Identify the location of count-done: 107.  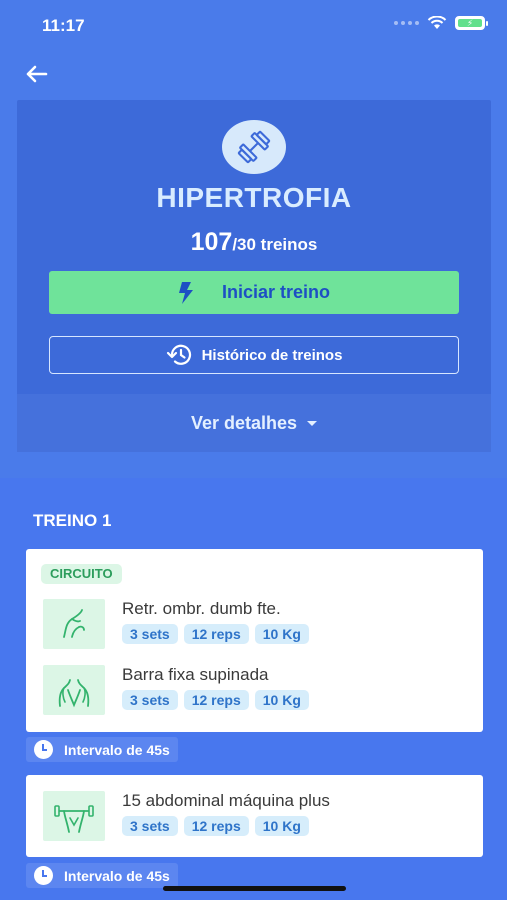
(211, 242).